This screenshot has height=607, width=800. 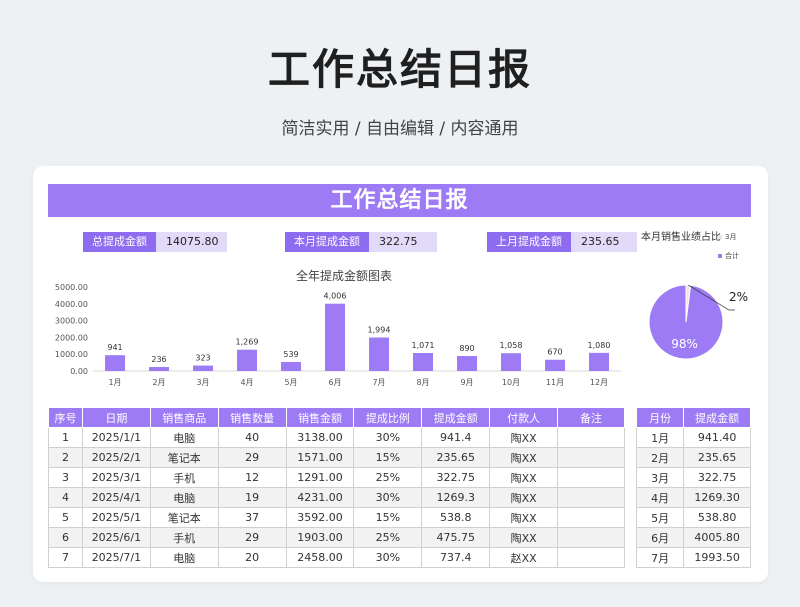 I want to click on side-table-row: 7月 1993.50, so click(x=693, y=557).